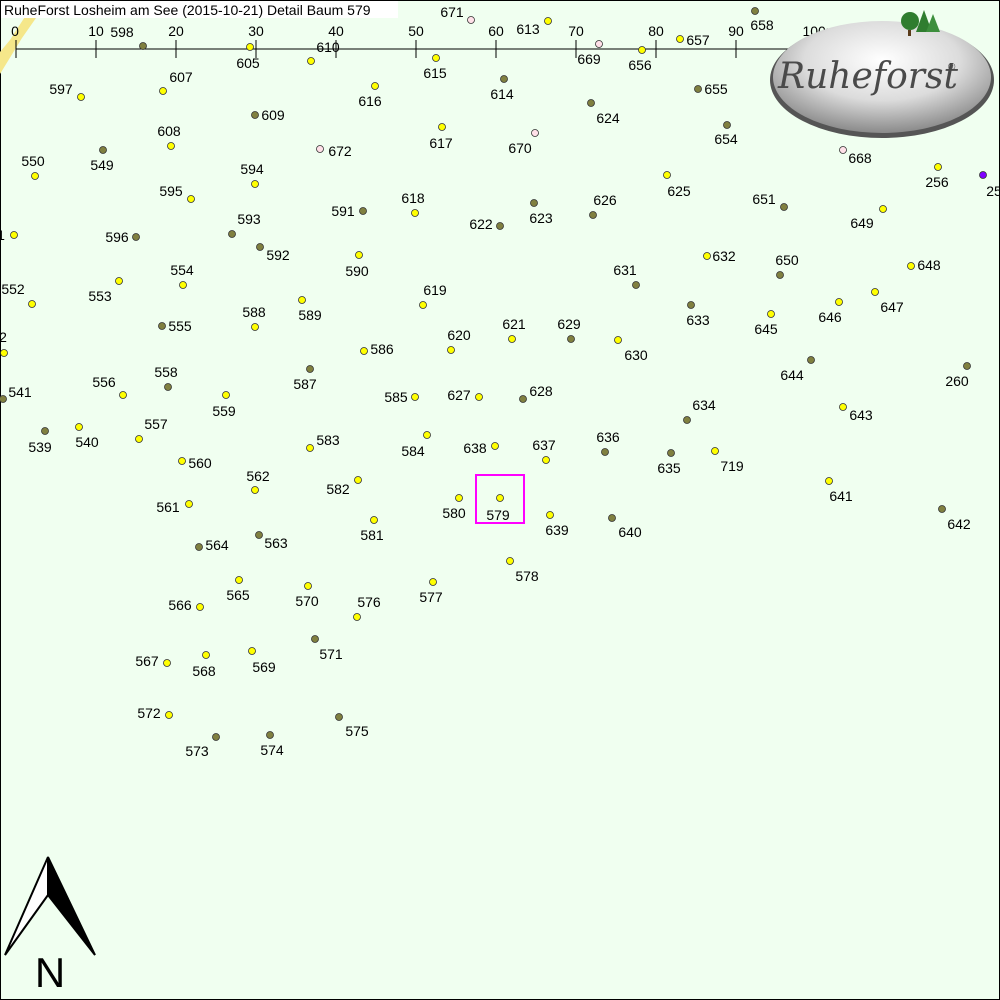  I want to click on ruheforst-logo: Ruheforst ®, so click(882, 76).